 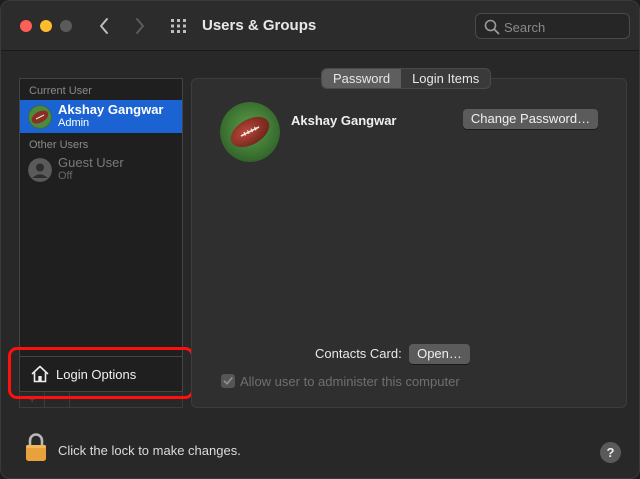 What do you see at coordinates (320, 26) in the screenshot?
I see `title-bar: Users & Groups` at bounding box center [320, 26].